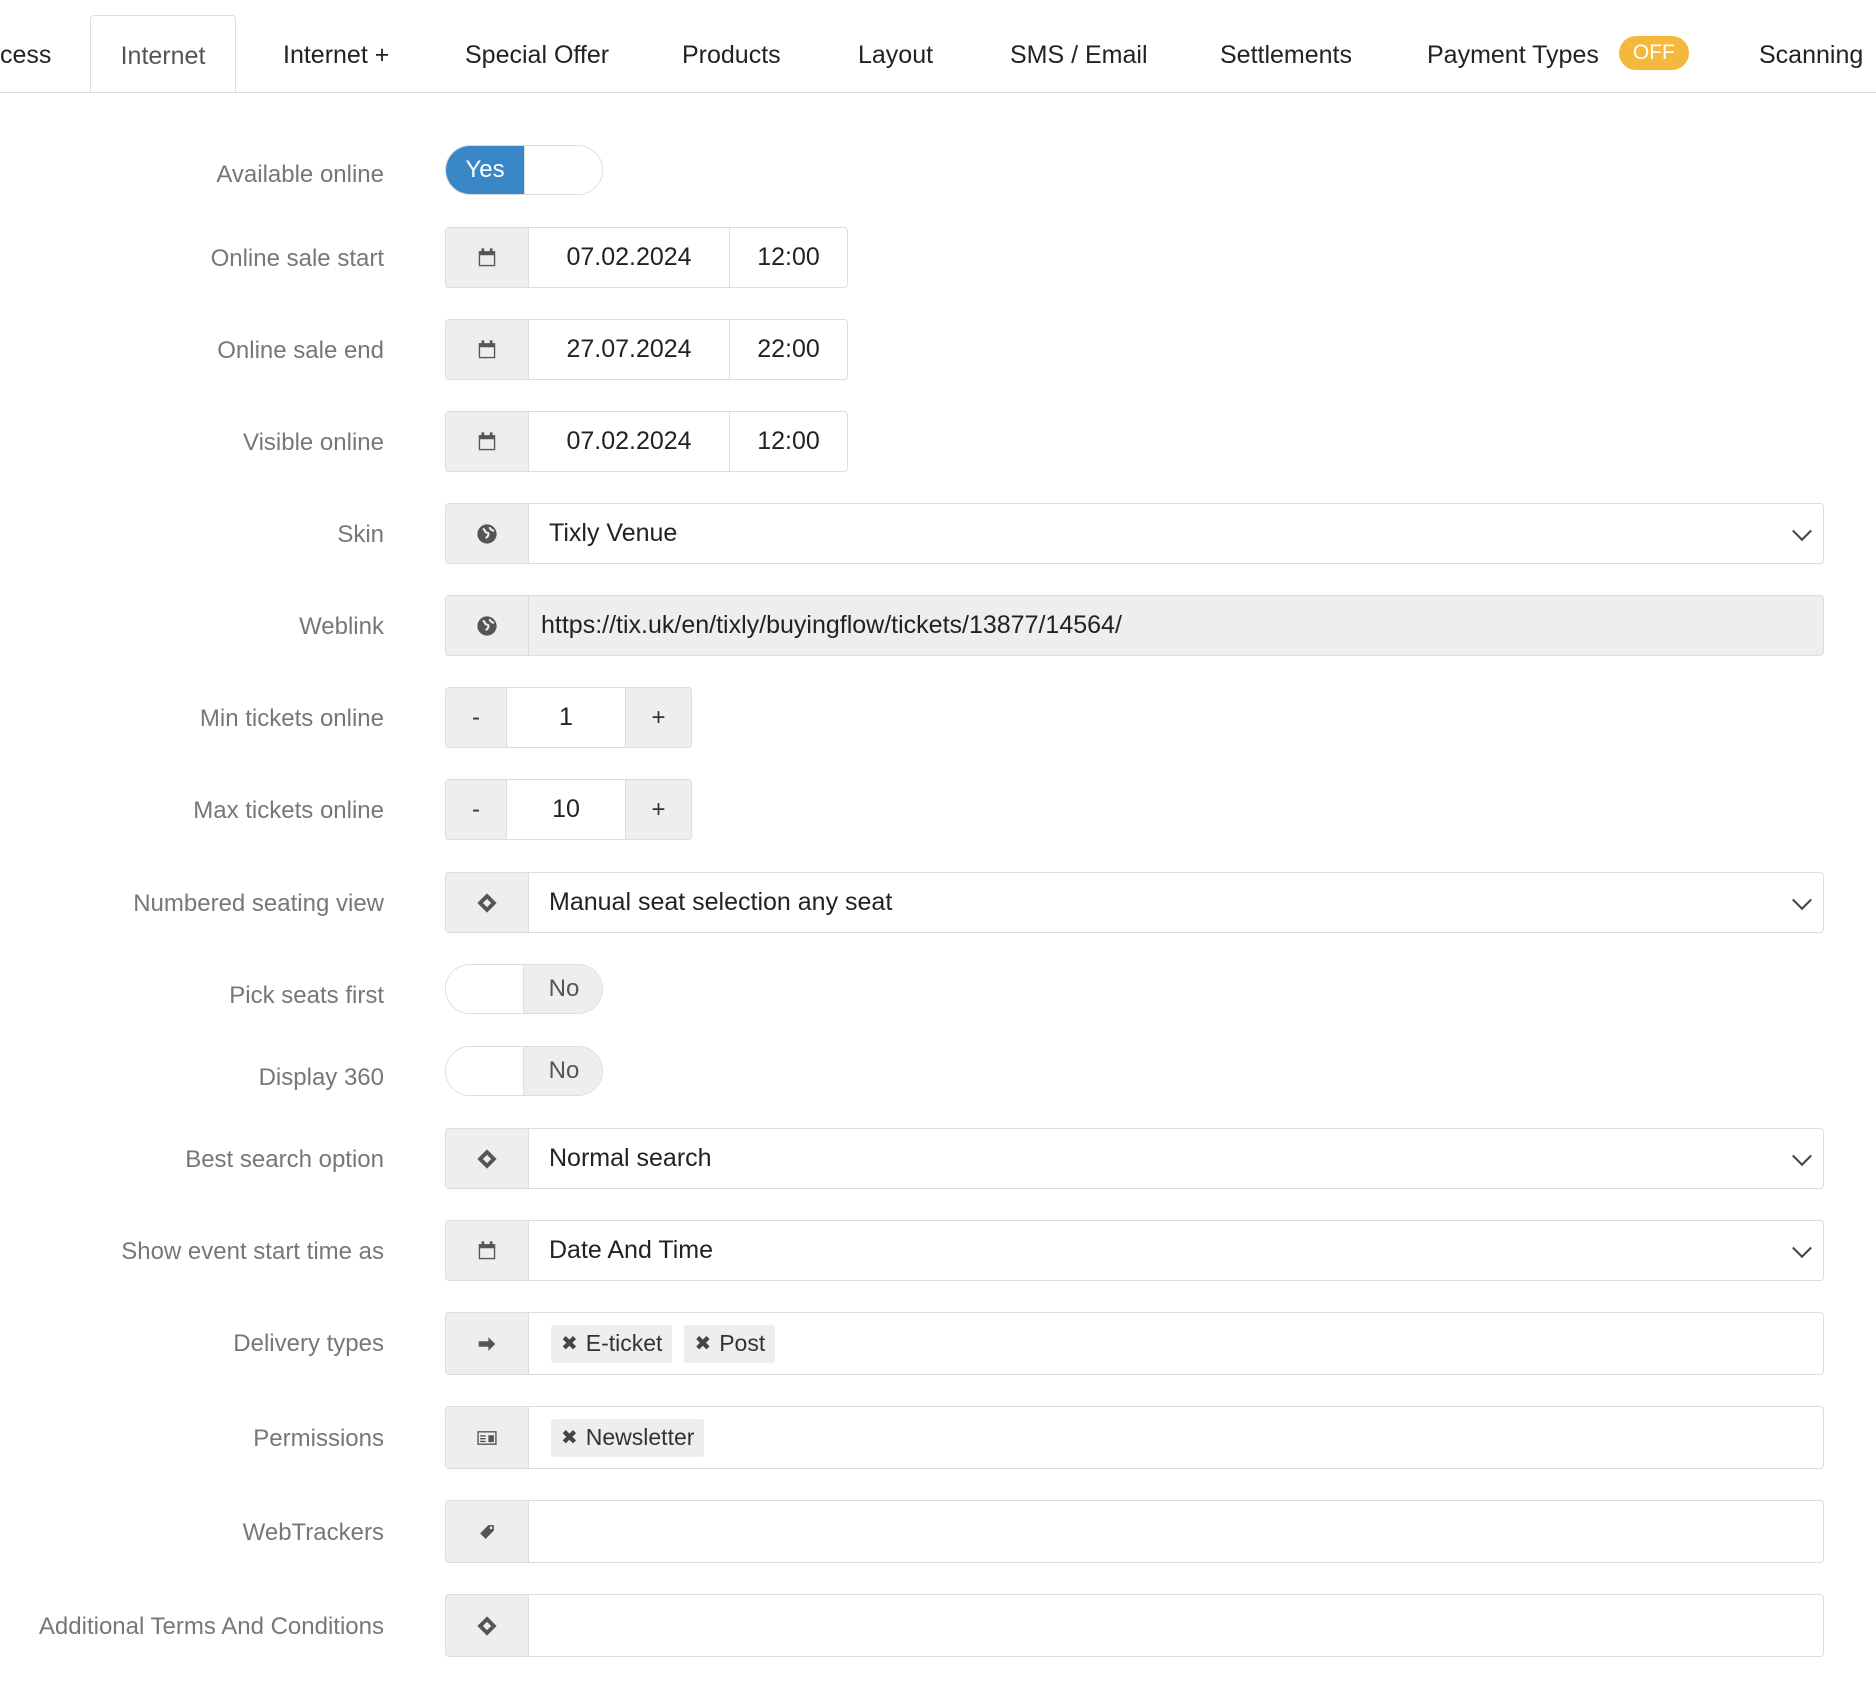  Describe the element at coordinates (640, 1437) in the screenshot. I see `tag-label: Newsletter` at that location.